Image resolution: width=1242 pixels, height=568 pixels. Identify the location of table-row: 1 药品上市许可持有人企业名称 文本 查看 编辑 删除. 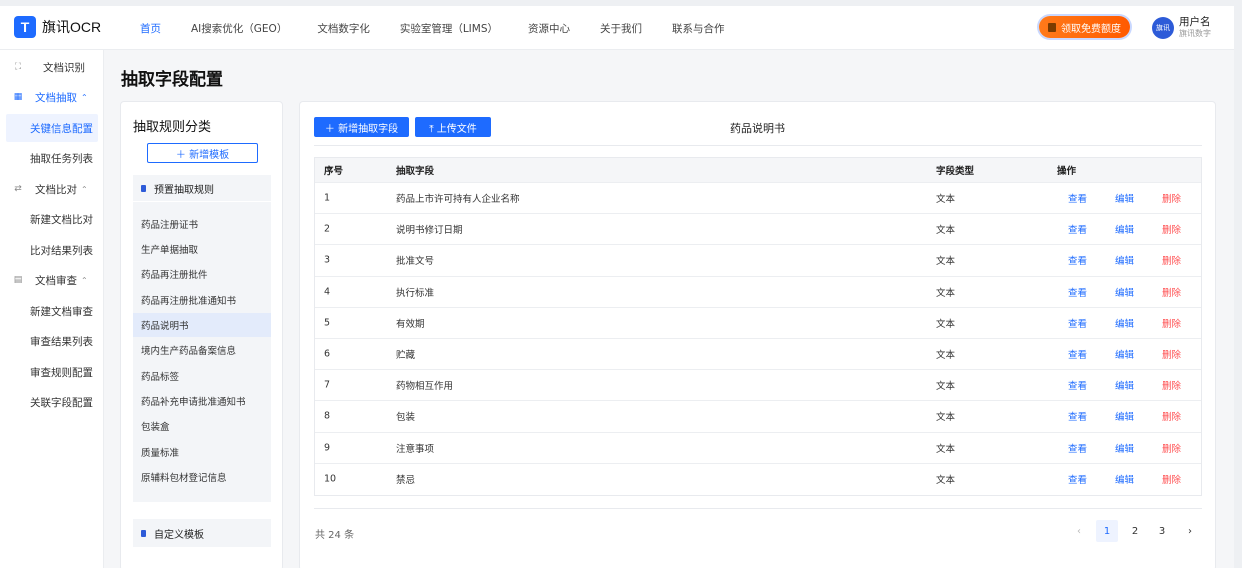
(758, 199).